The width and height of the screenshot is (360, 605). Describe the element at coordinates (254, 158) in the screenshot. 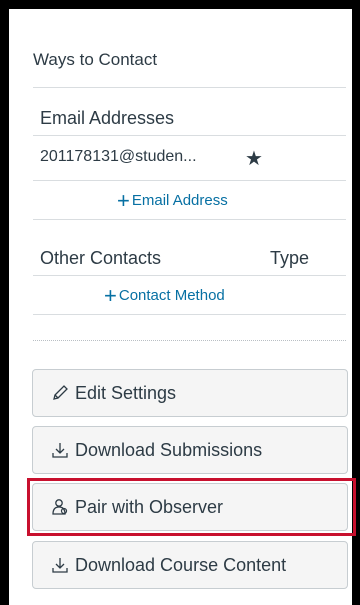

I see `star-icon: ★` at that location.